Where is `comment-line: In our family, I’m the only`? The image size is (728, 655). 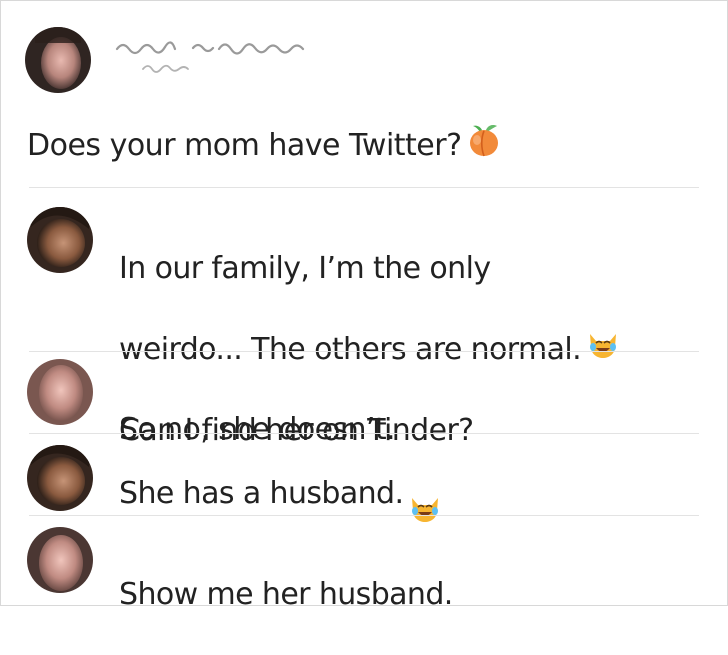
comment-line: In our family, I’m the only is located at coordinates (305, 268).